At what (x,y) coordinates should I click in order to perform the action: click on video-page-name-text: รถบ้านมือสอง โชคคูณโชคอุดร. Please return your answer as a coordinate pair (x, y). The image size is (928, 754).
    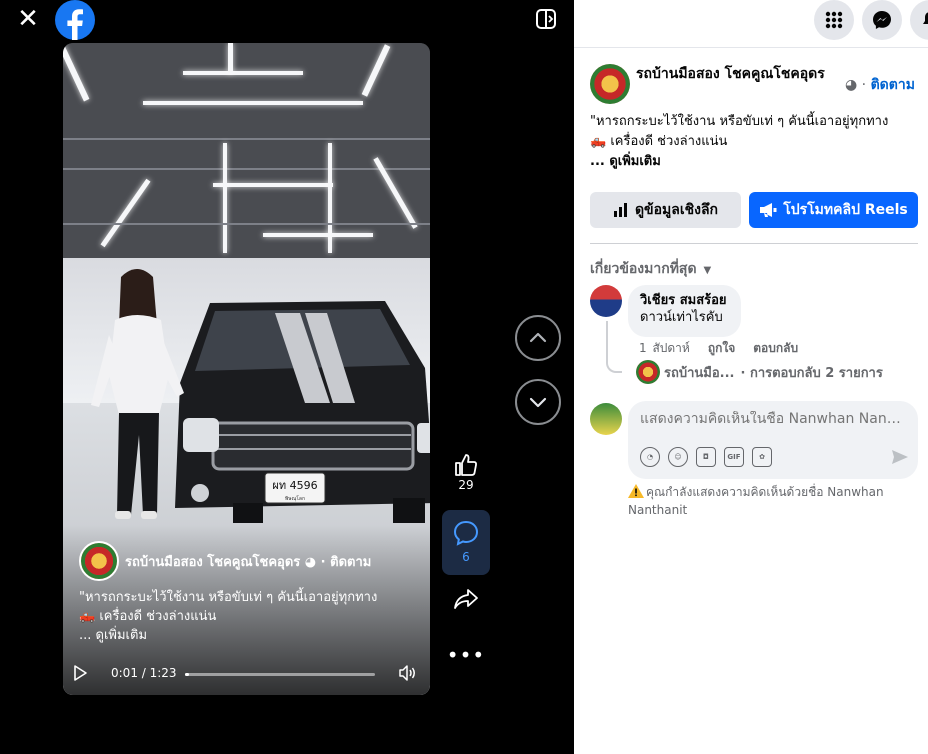
    Looking at the image, I should click on (212, 562).